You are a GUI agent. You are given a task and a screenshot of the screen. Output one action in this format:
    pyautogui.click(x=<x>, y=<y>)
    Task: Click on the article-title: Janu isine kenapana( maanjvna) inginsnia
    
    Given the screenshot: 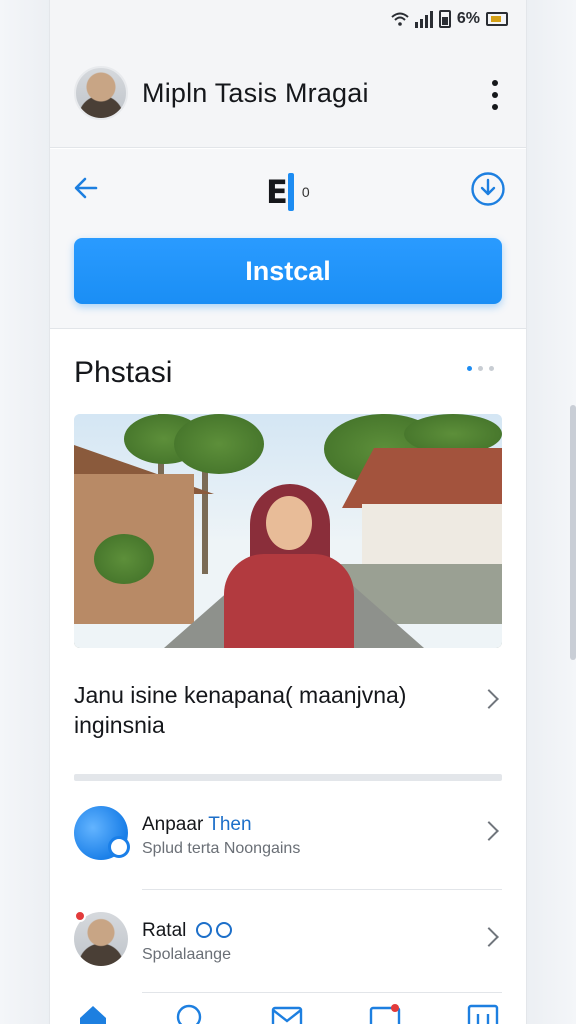 What is the action you would take?
    pyautogui.click(x=264, y=710)
    